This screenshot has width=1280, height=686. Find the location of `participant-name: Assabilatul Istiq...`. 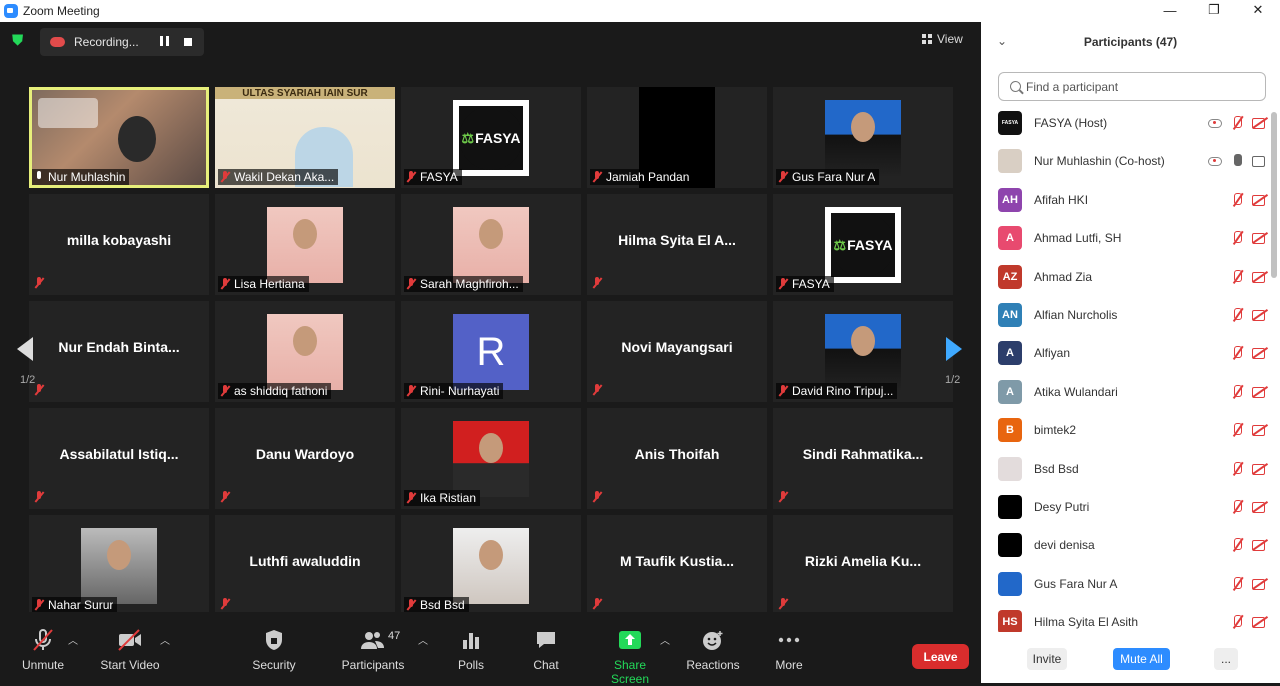

participant-name: Assabilatul Istiq... is located at coordinates (119, 454).